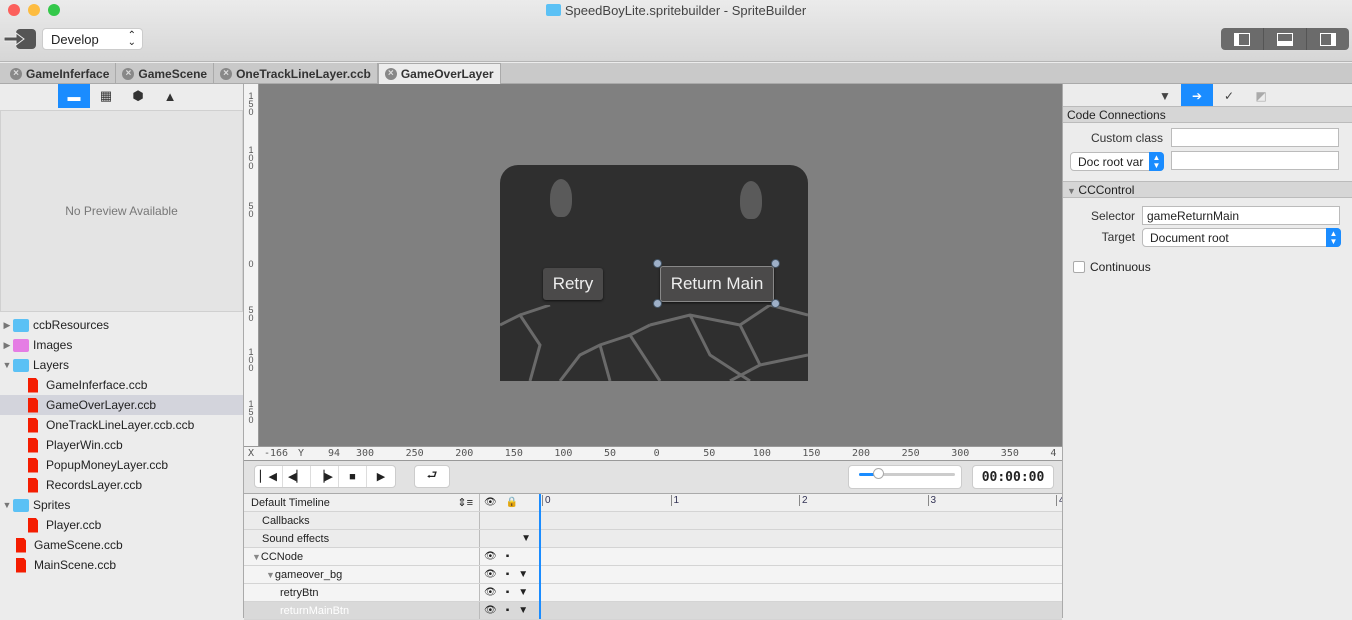  I want to click on tab-onetracklinelayer: × OneTrackLineLayer.ccb, so click(296, 73).